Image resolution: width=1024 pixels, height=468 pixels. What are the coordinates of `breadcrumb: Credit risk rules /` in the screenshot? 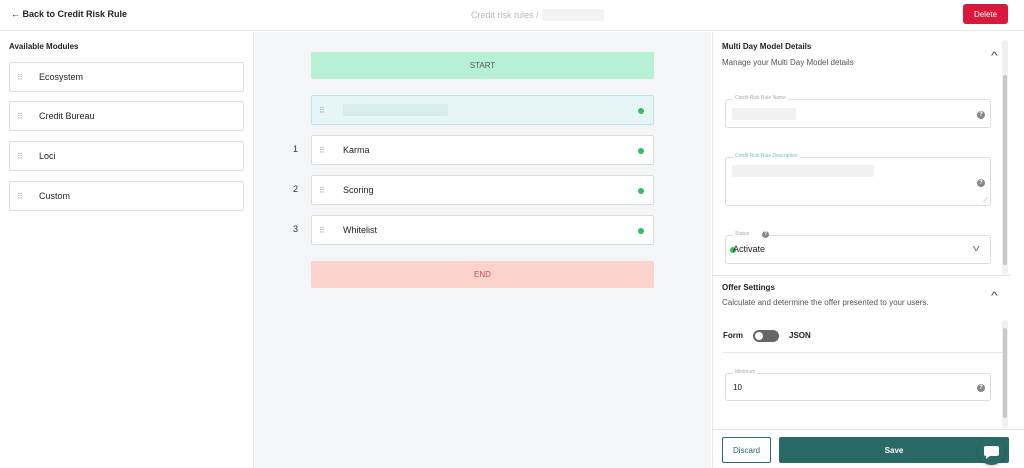 It's located at (537, 15).